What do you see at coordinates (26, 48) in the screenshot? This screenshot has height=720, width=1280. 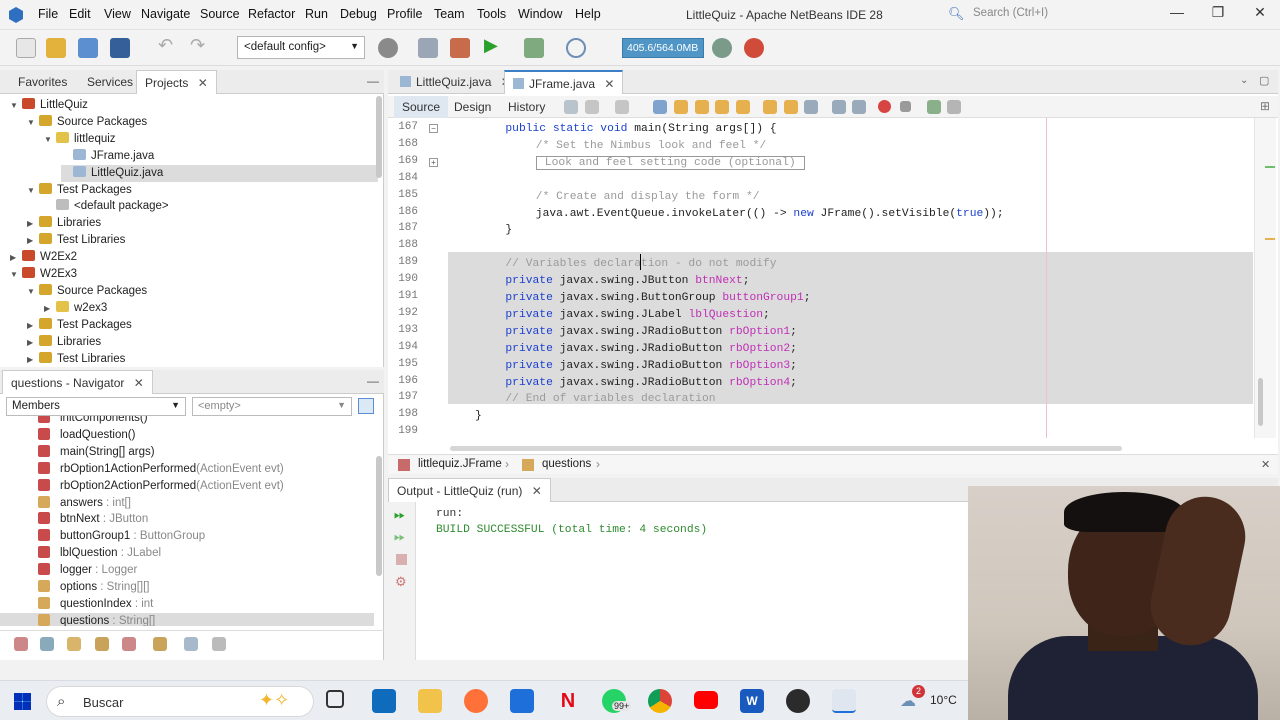 I see `new-file-icon` at bounding box center [26, 48].